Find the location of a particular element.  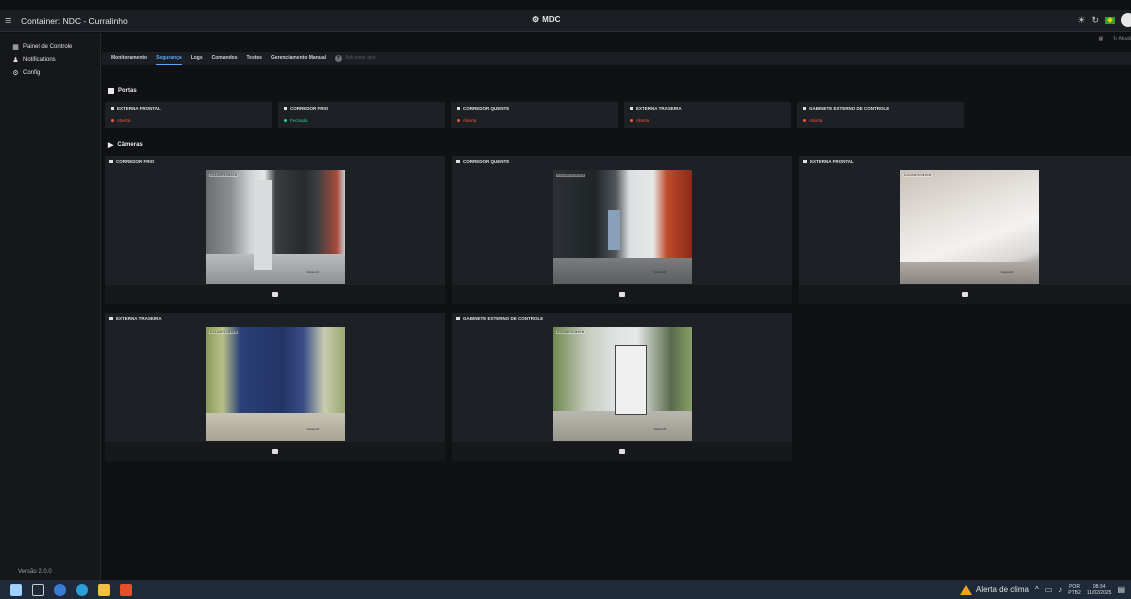

brave-icon is located at coordinates (126, 589).